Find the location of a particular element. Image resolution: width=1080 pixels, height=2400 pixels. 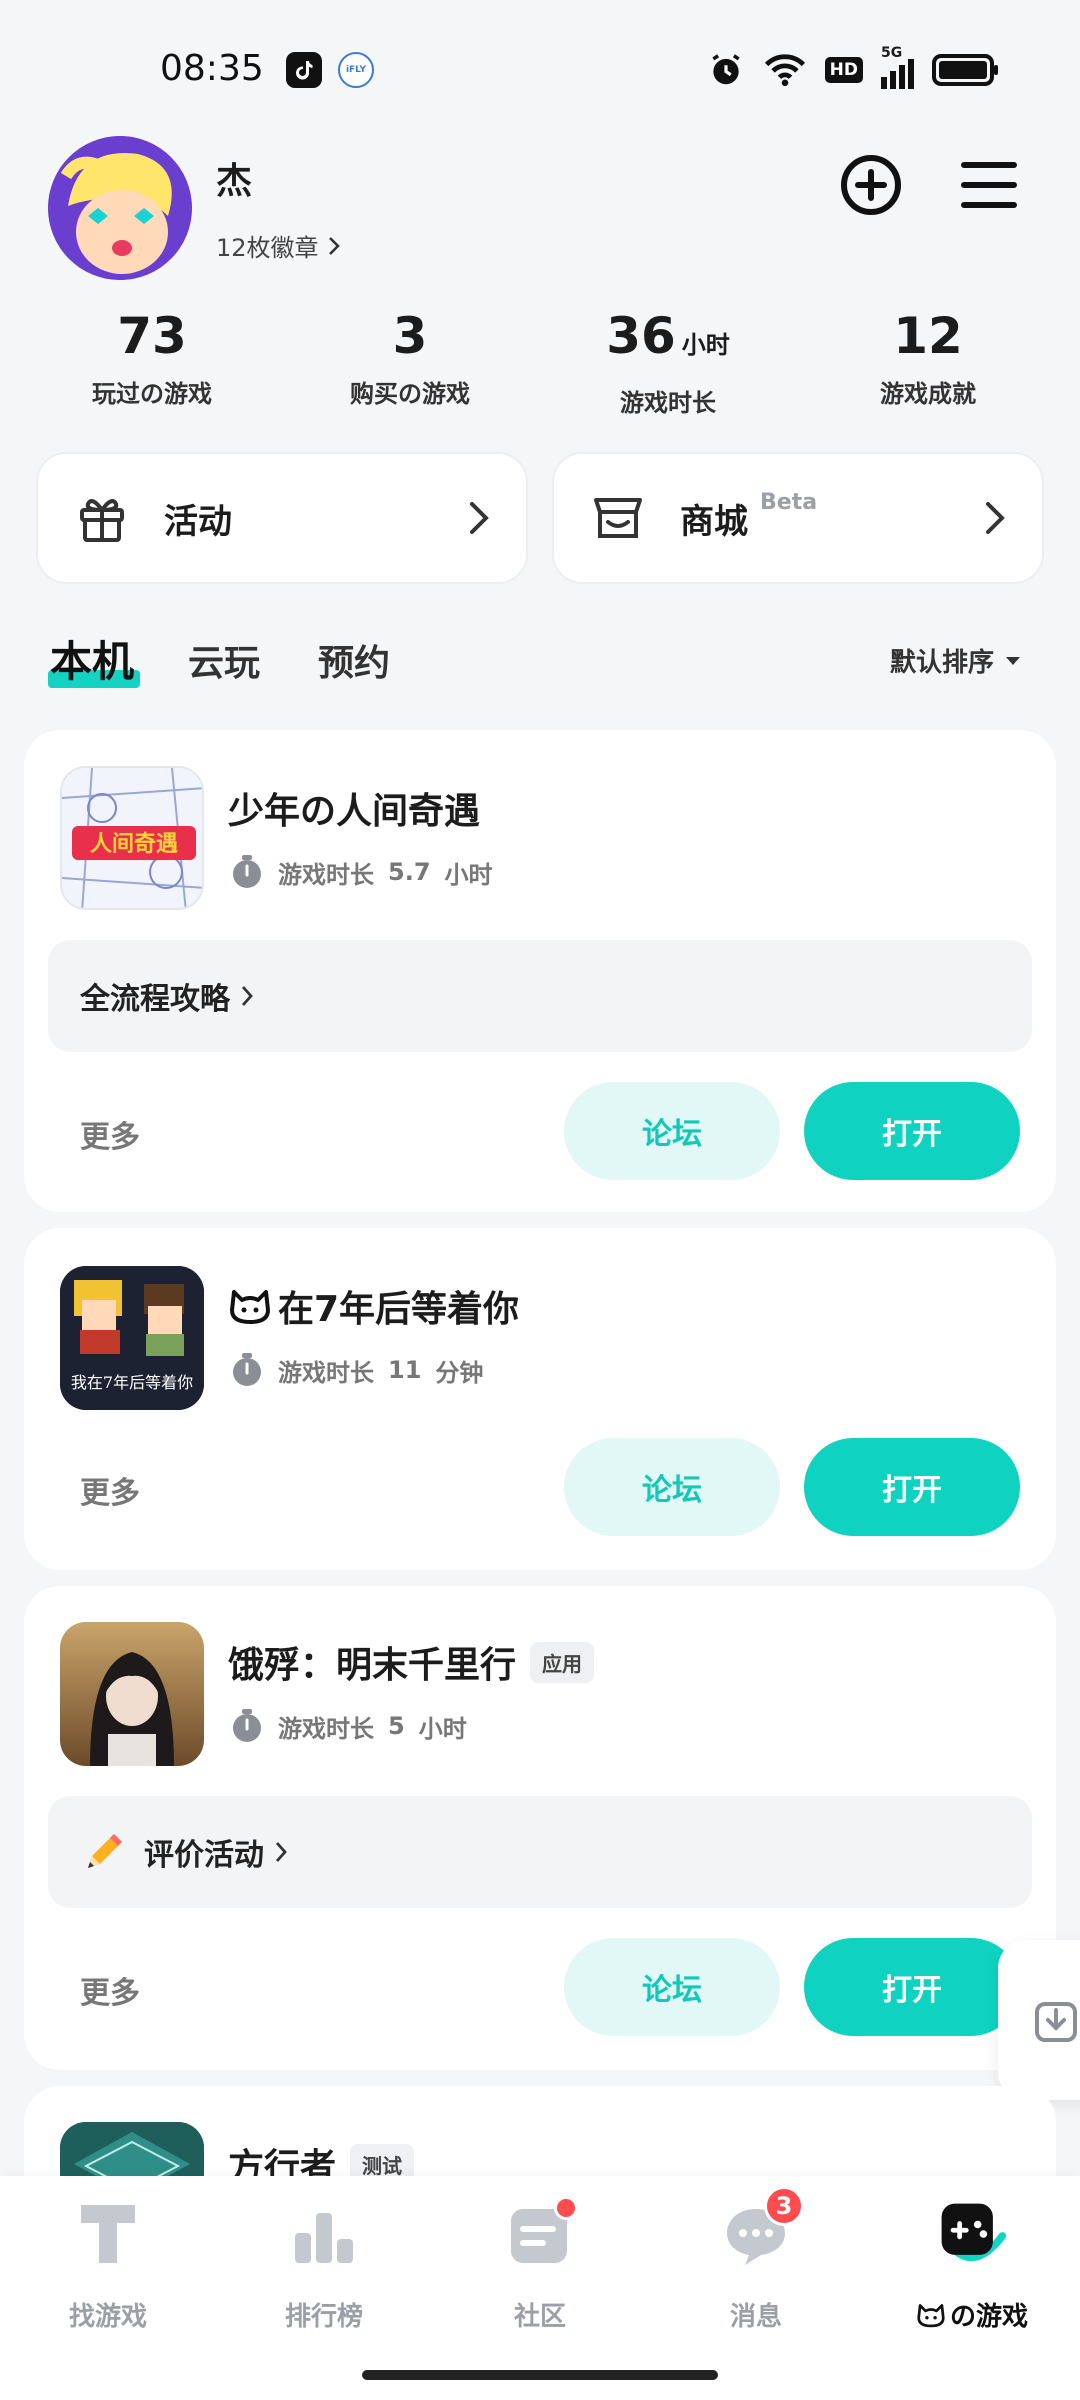

shop-card: 商城 Beta is located at coordinates (798, 518).